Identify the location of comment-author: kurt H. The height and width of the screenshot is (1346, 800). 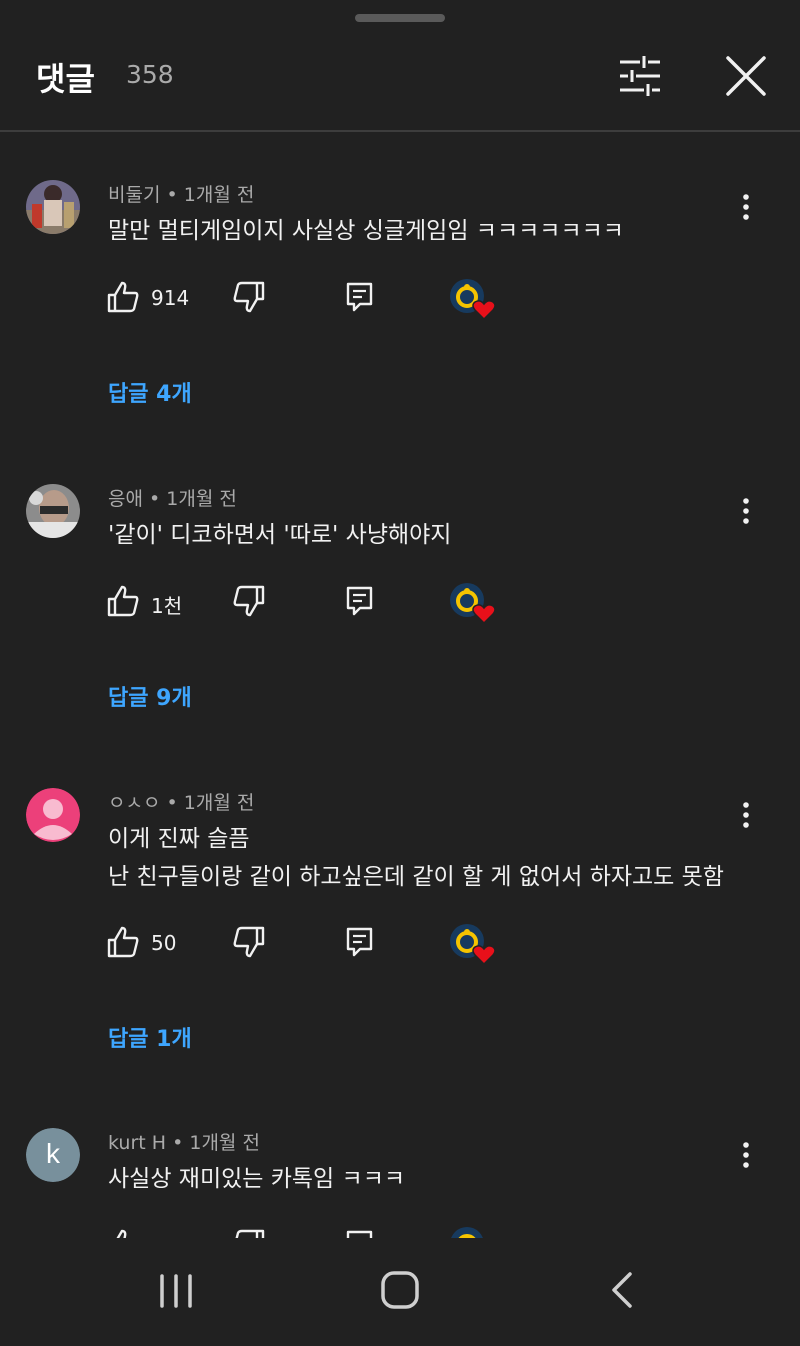
(137, 1143).